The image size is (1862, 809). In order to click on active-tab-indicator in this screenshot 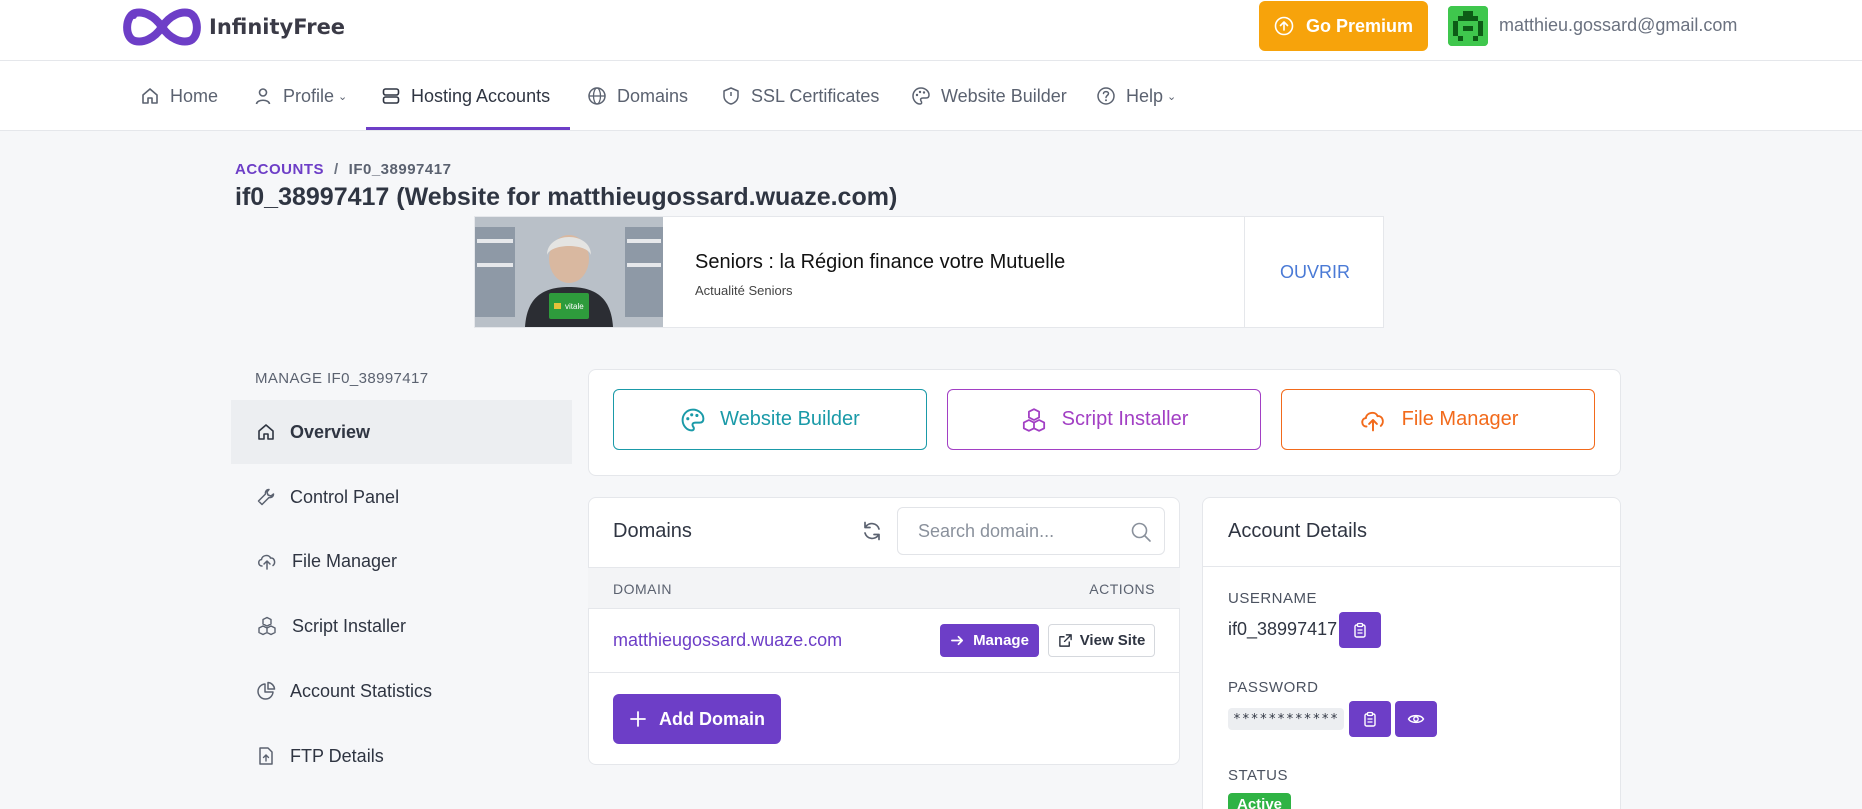, I will do `click(468, 128)`.